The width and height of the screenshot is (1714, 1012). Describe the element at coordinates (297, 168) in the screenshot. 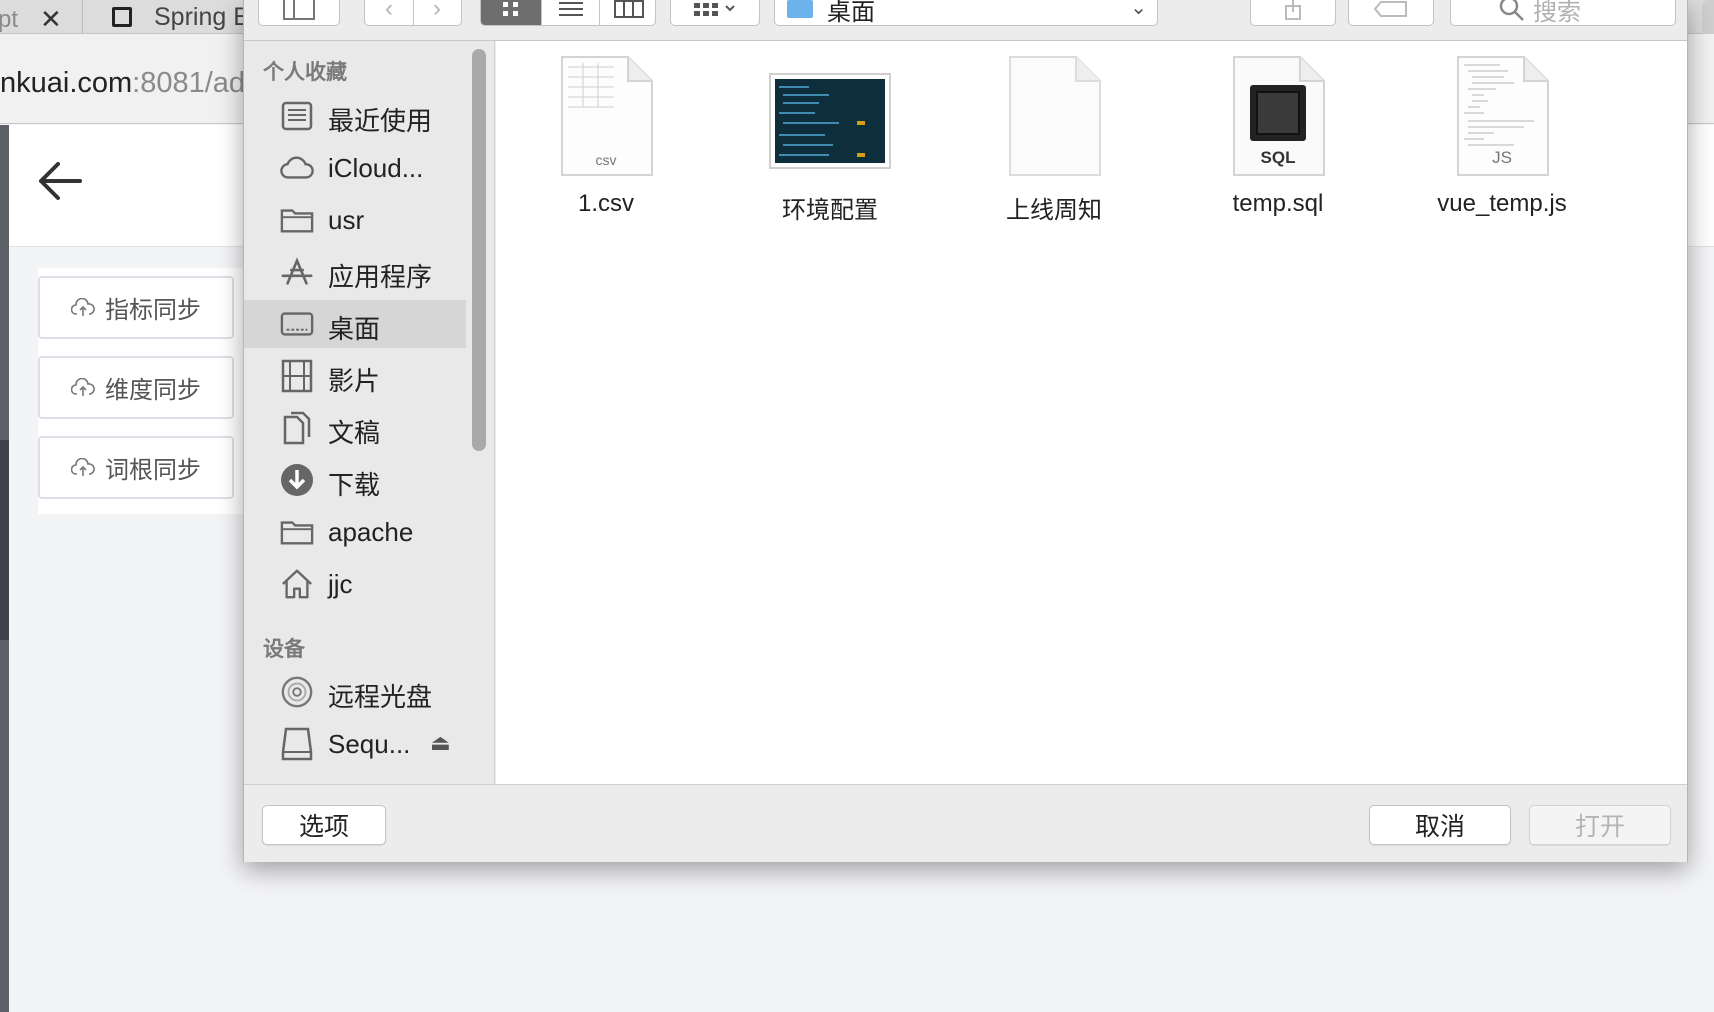

I see `cloud-icon` at that location.